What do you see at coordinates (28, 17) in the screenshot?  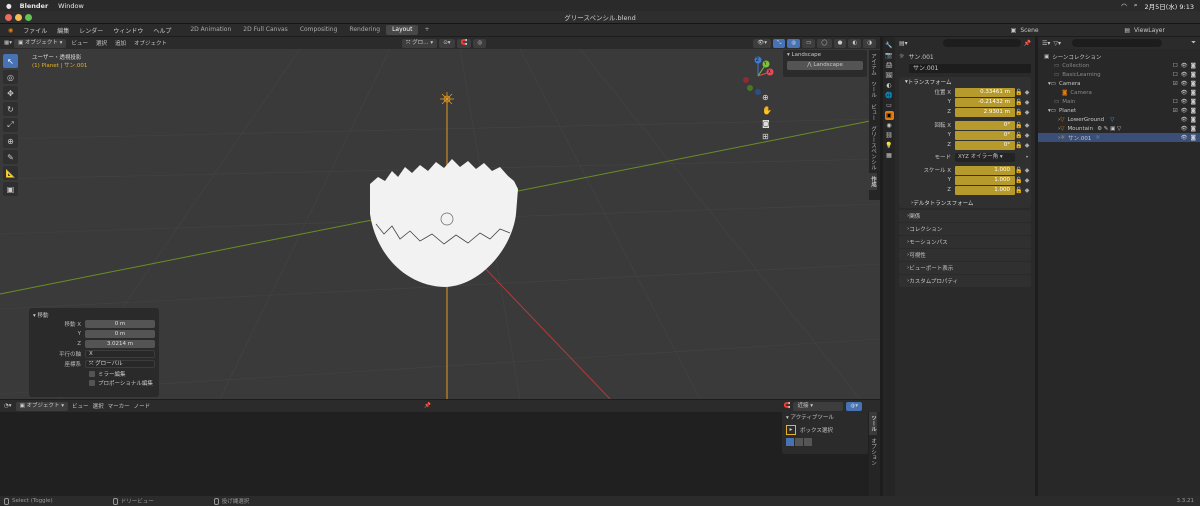 I see `zoom-window-button` at bounding box center [28, 17].